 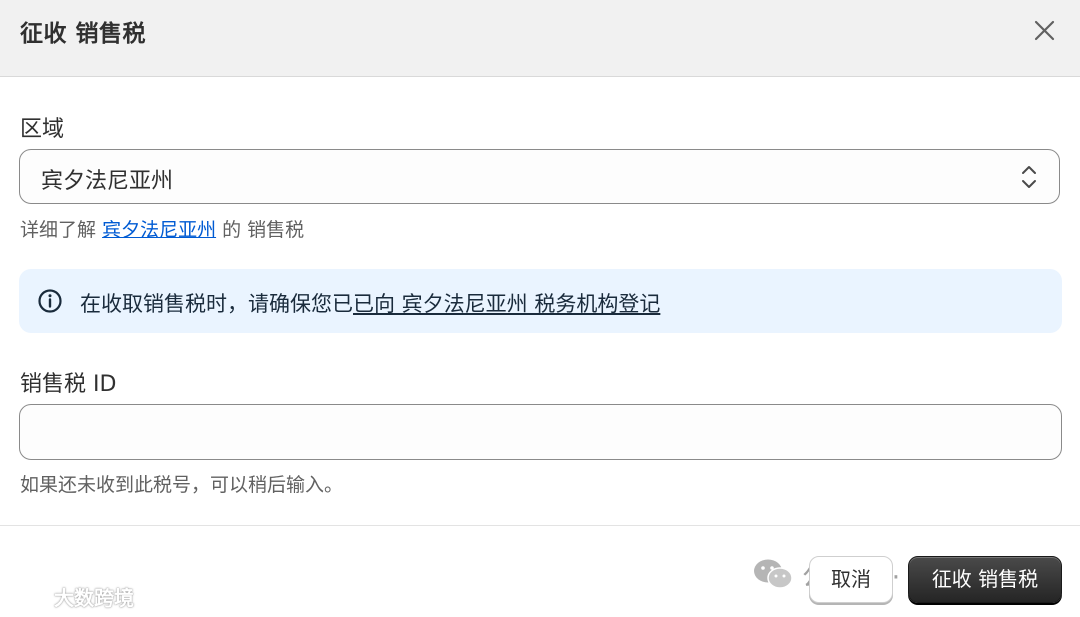 I want to click on banner-text: 在收取销售税时，请确保您已已向 宾夕法尼亚州 税务机构登记, so click(x=370, y=303).